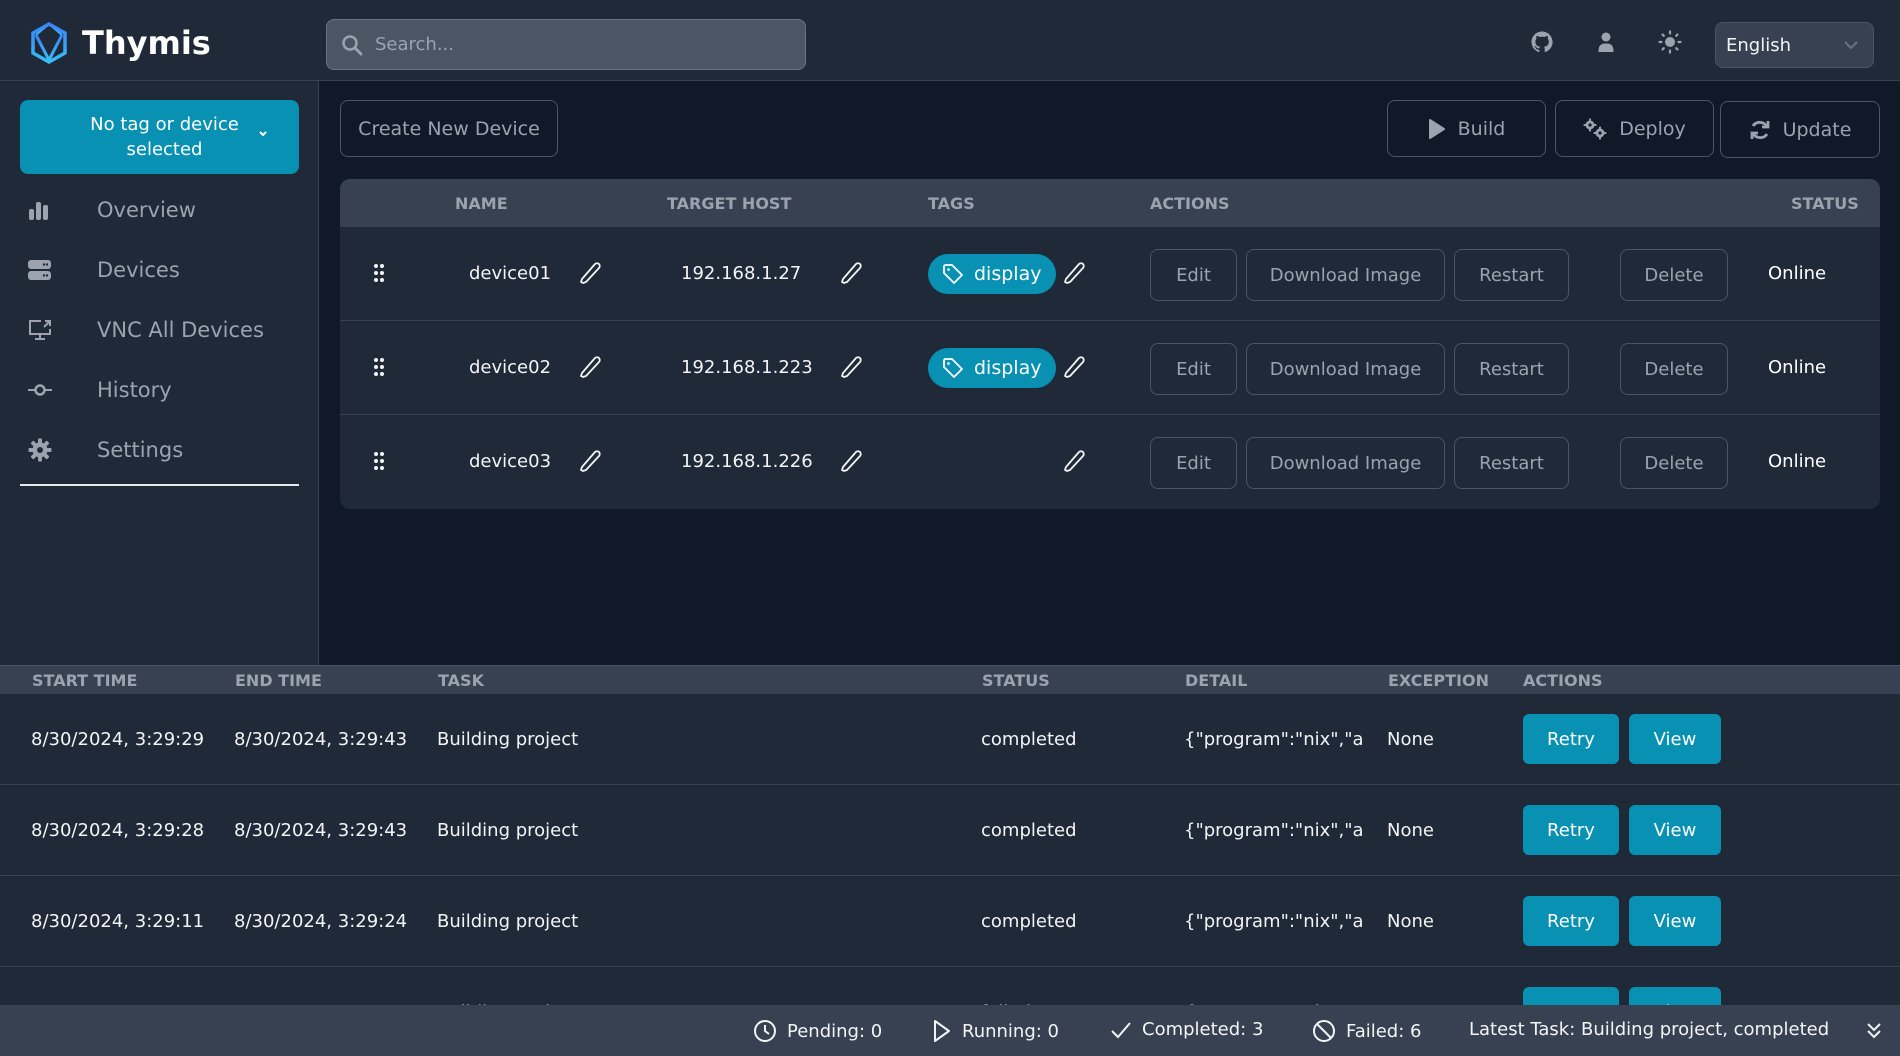 This screenshot has height=1056, width=1900. I want to click on theme-toggle-button, so click(1670, 42).